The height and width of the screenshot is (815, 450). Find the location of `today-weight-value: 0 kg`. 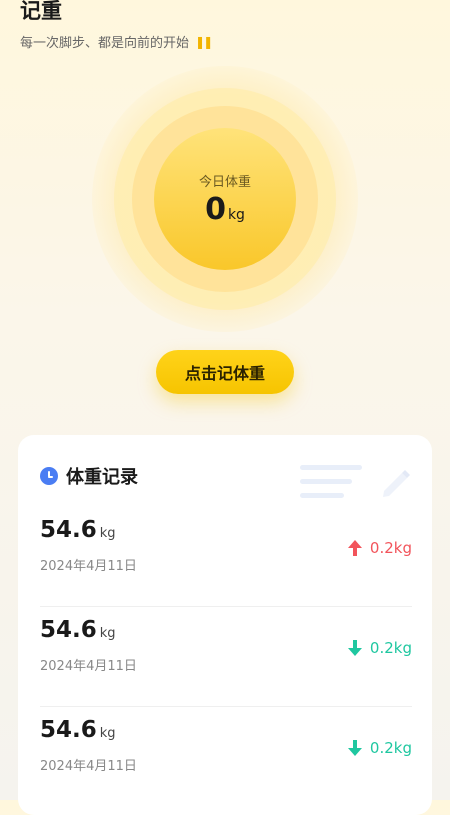

today-weight-value: 0 kg is located at coordinates (225, 209).